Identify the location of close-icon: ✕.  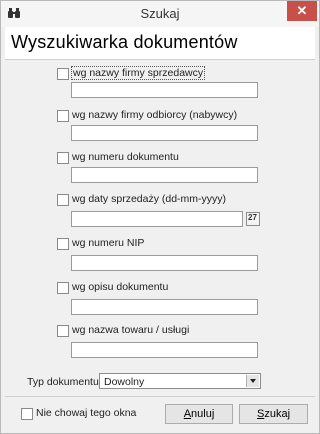
(302, 10).